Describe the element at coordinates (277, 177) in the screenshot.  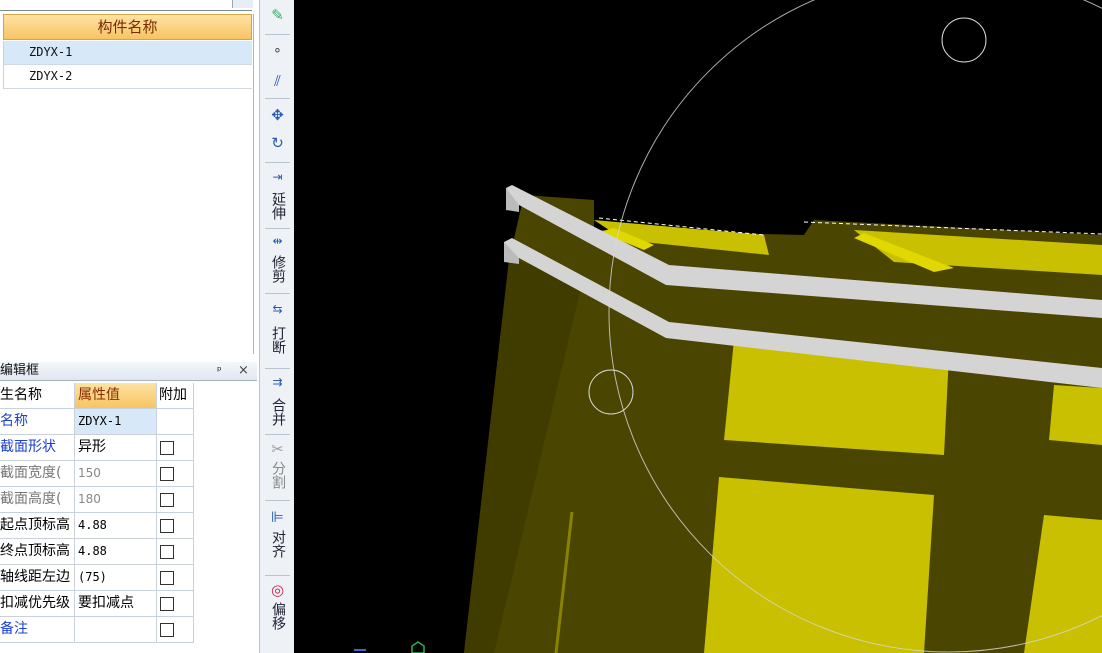
I see `extend-icon: ⇥` at that location.